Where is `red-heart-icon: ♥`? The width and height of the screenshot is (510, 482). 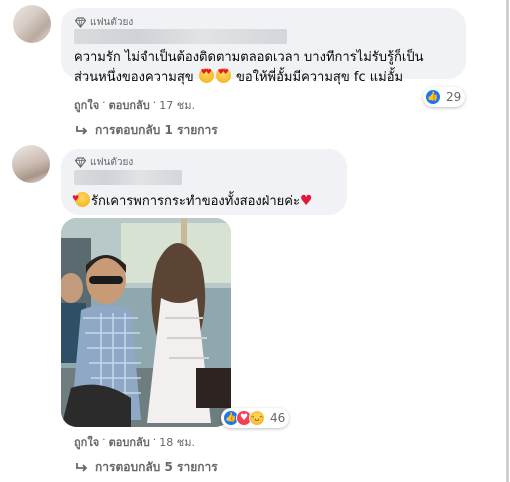 red-heart-icon: ♥ is located at coordinates (306, 201).